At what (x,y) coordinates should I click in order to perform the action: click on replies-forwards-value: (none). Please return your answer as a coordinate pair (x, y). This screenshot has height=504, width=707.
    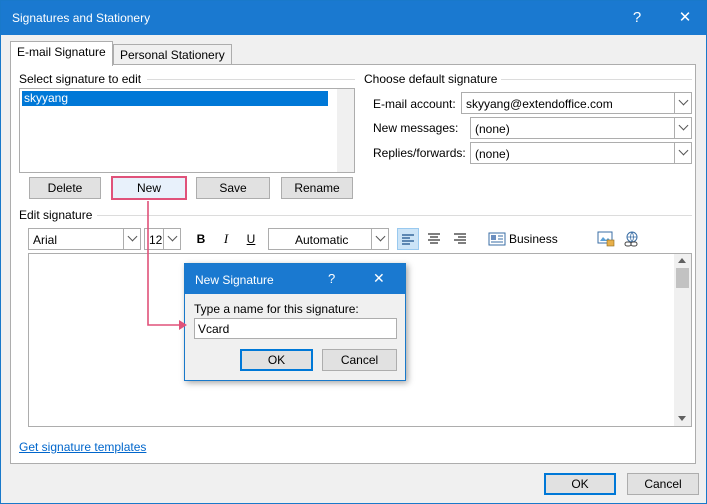
    Looking at the image, I should click on (492, 154).